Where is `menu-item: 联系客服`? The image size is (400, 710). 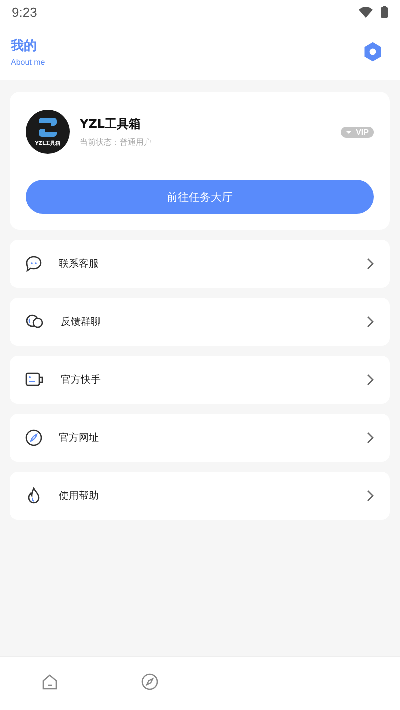
menu-item: 联系客服 is located at coordinates (200, 264).